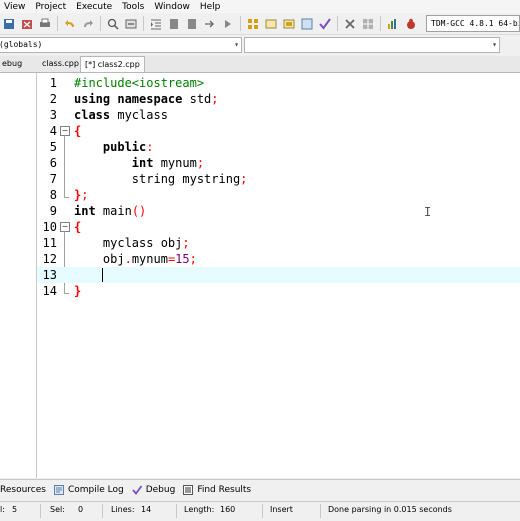 This screenshot has height=521, width=520. Describe the element at coordinates (53, 179) in the screenshot. I see `line-number: 7` at that location.